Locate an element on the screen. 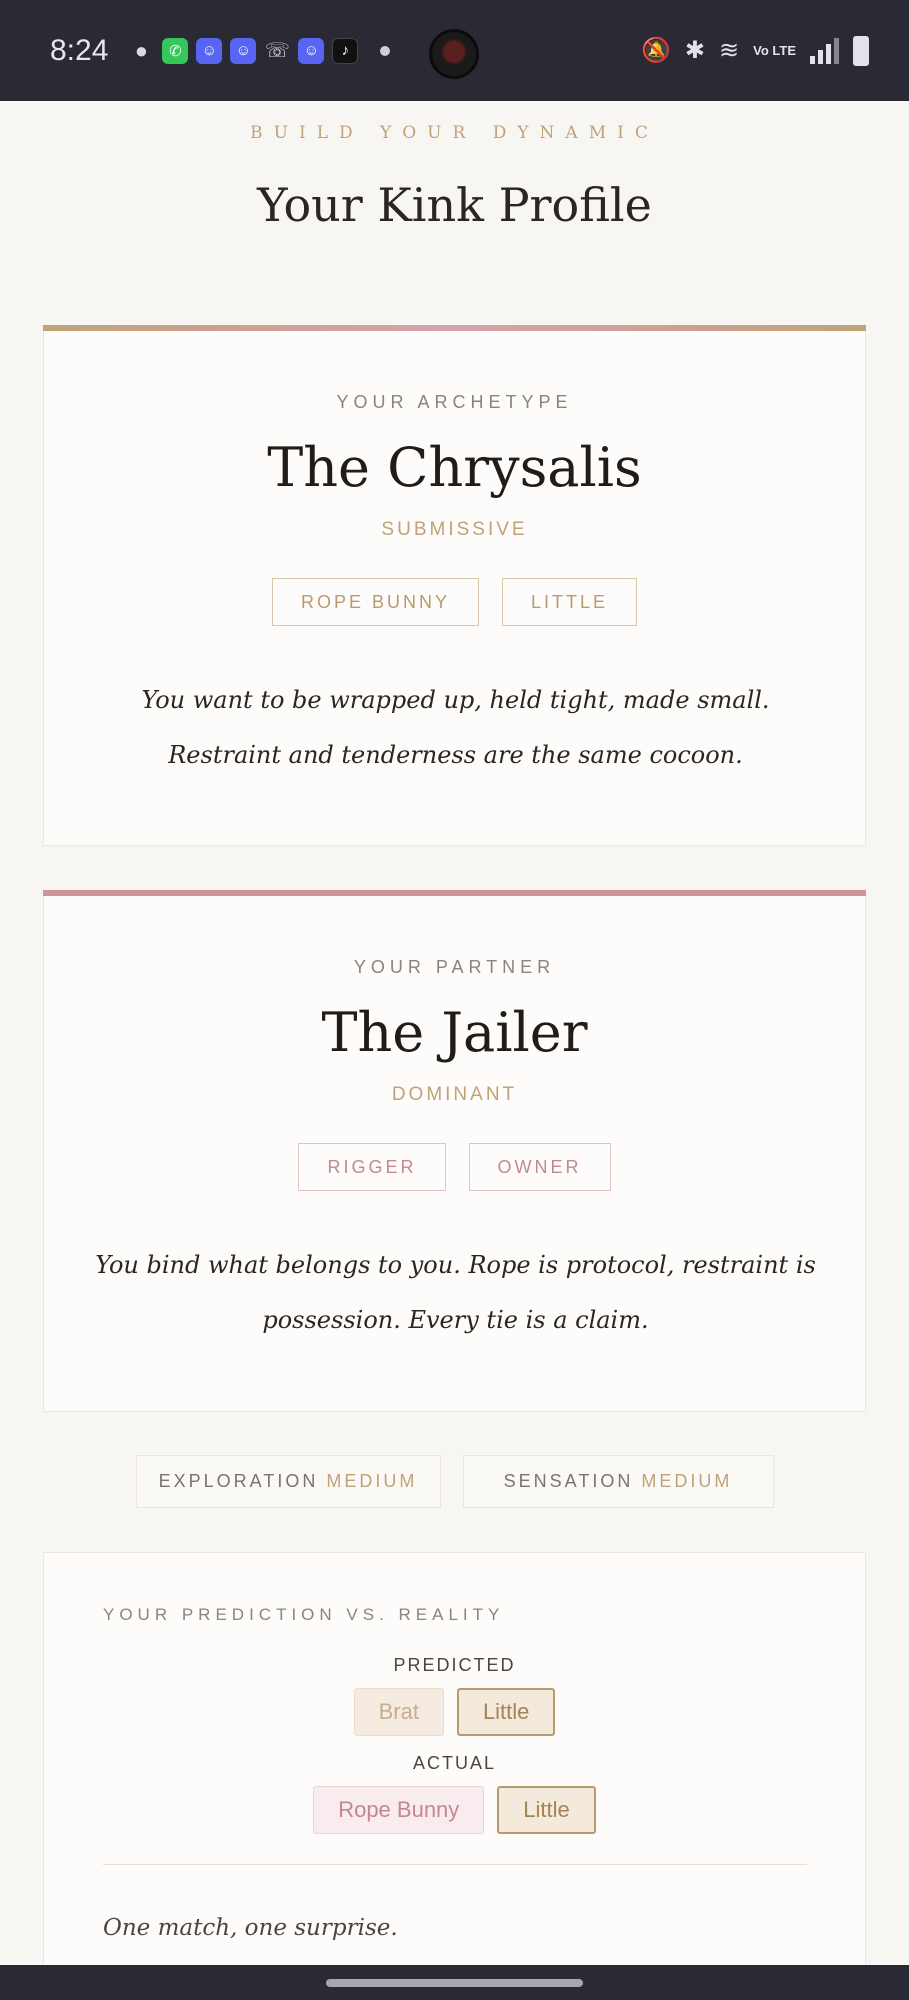 Image resolution: width=909 pixels, height=2000 pixels. divider is located at coordinates (455, 1864).